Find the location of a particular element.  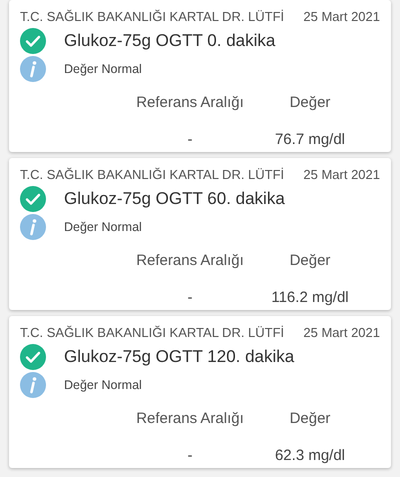

result-value: 76.7 mg/dl is located at coordinates (310, 139).